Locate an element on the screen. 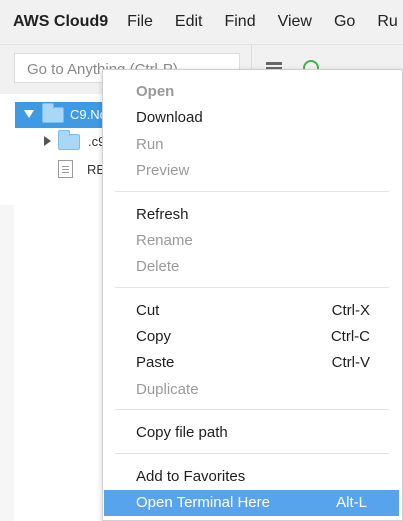 The height and width of the screenshot is (521, 403). collapse-arrow-icon is located at coordinates (47, 141).